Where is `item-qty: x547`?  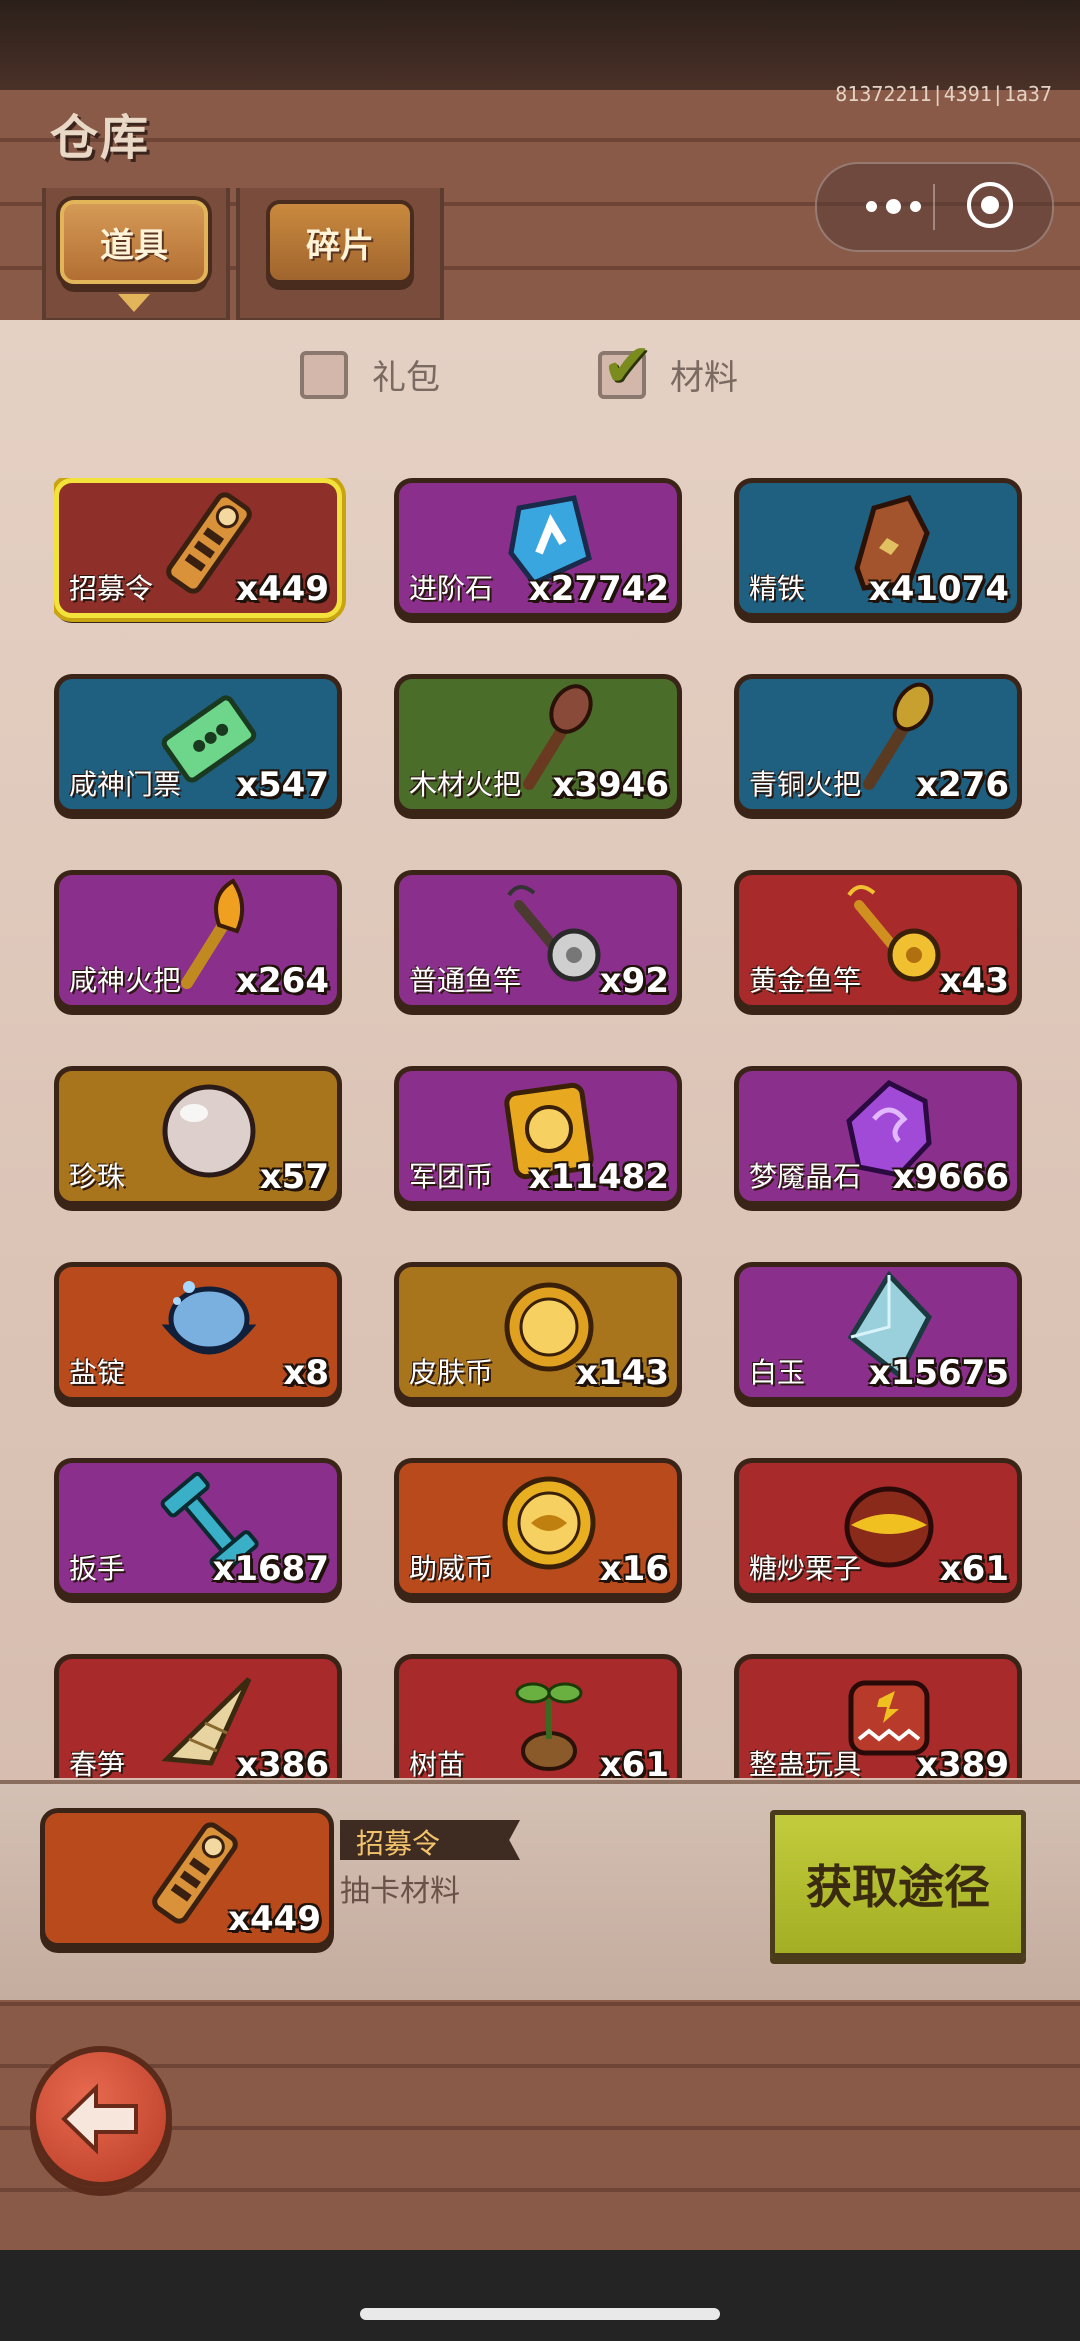
item-qty: x547 is located at coordinates (282, 785).